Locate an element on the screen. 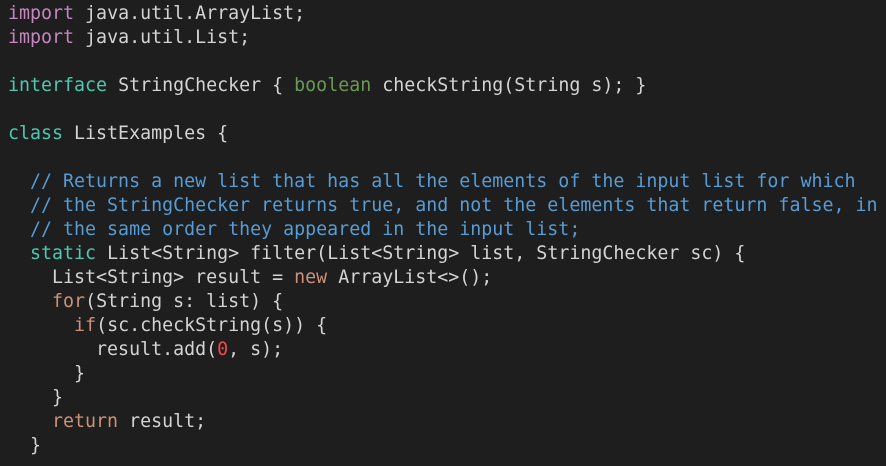 This screenshot has height=466, width=886. code-token: java.util.List; is located at coordinates (162, 37).